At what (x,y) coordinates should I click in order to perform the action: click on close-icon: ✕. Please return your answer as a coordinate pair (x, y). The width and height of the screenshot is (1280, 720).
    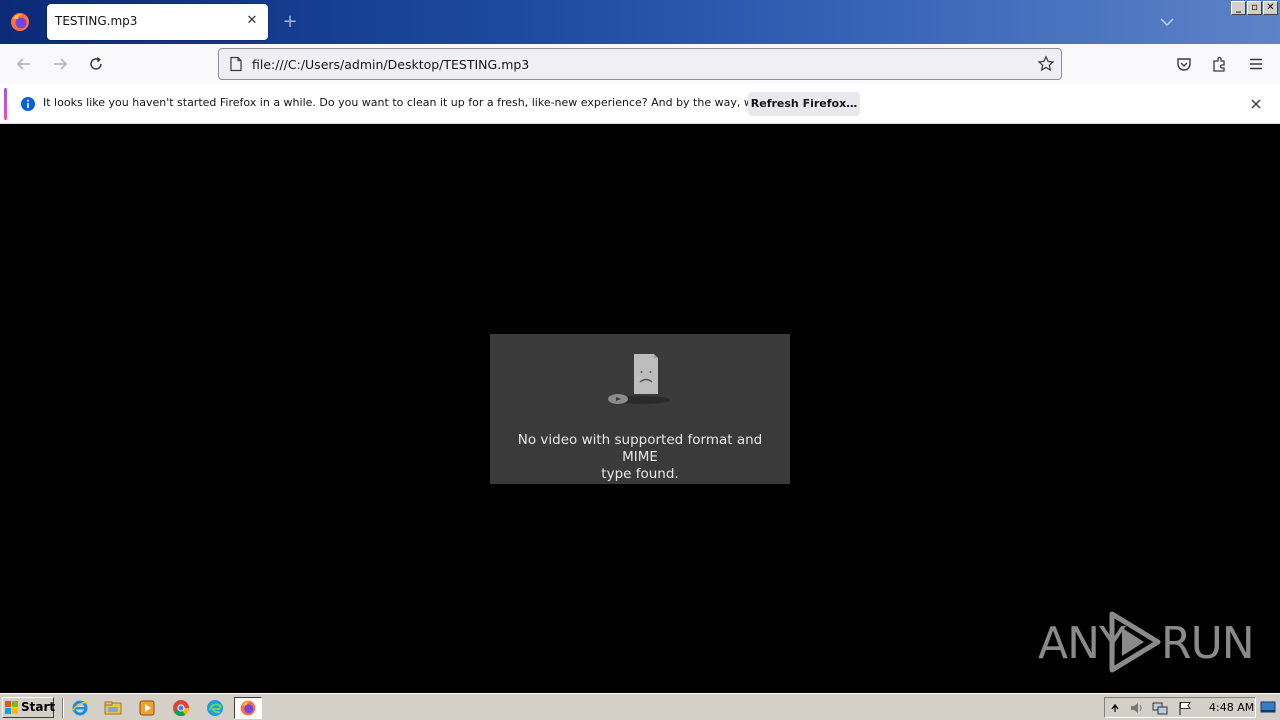
    Looking at the image, I should click on (252, 21).